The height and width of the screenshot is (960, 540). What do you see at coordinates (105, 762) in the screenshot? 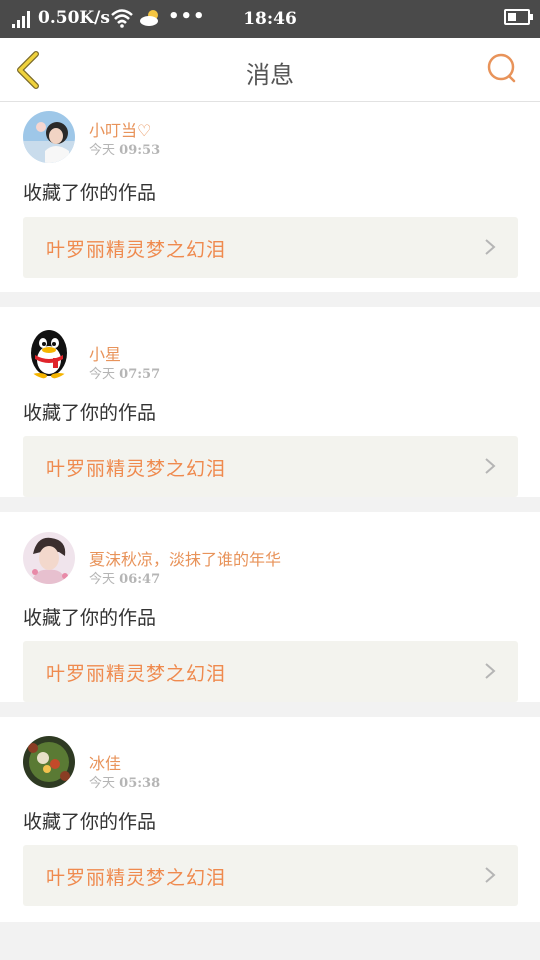
I see `sender-name: 冰佳` at bounding box center [105, 762].